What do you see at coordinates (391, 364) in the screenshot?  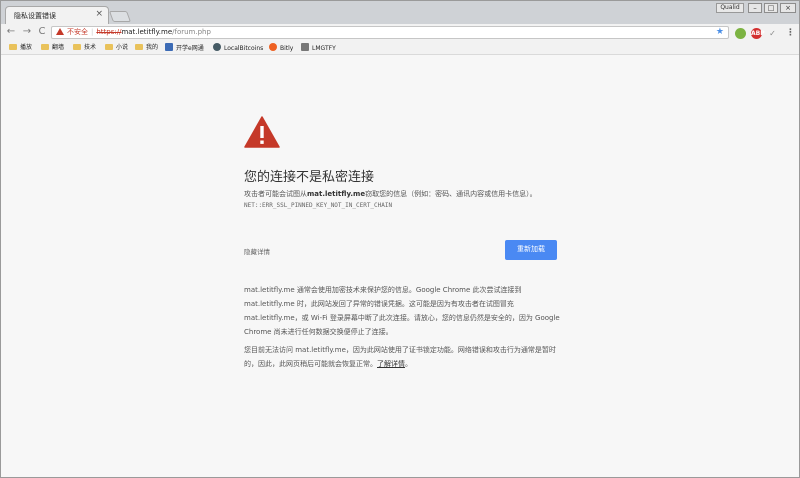 I see `learn-more-link: 了解详情` at bounding box center [391, 364].